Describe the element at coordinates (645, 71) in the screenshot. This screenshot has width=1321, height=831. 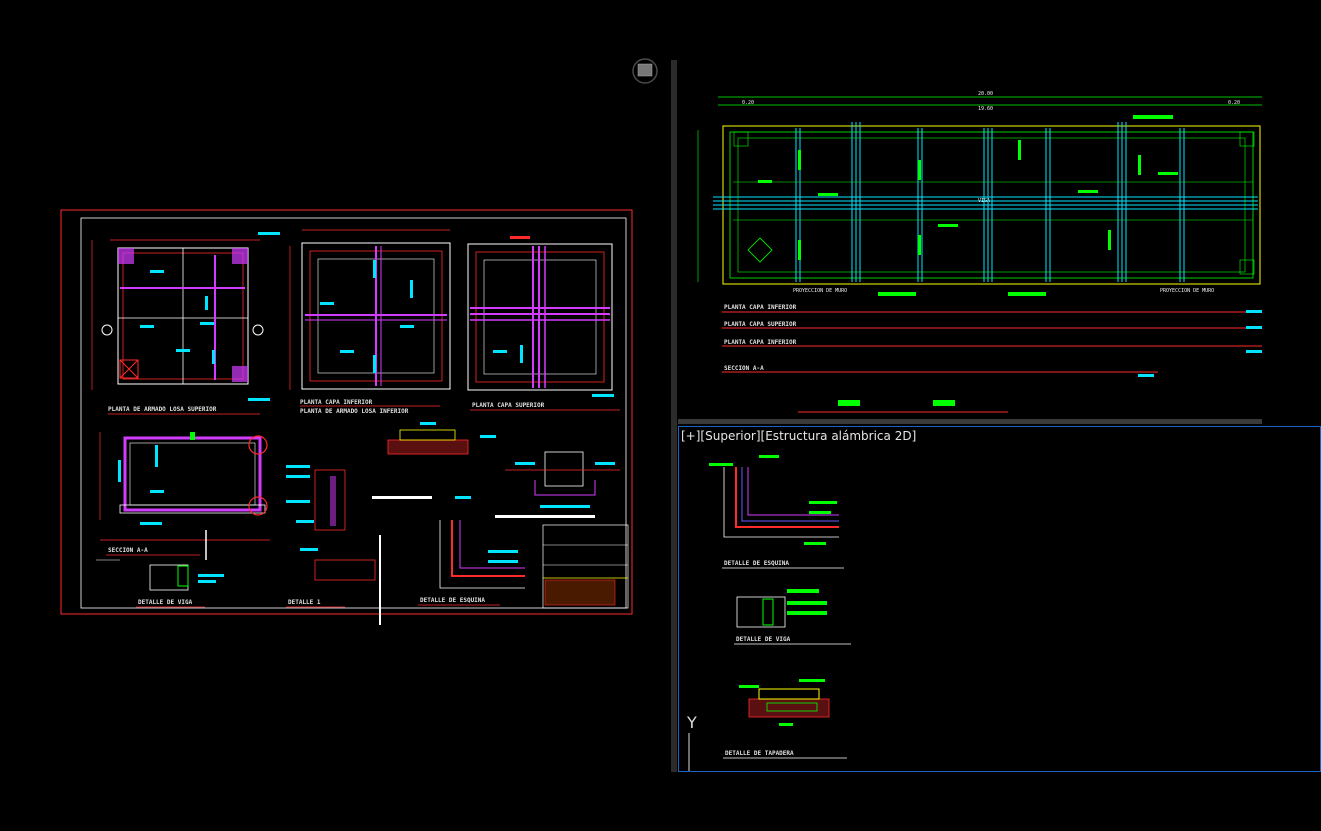
I see `view-cube` at that location.